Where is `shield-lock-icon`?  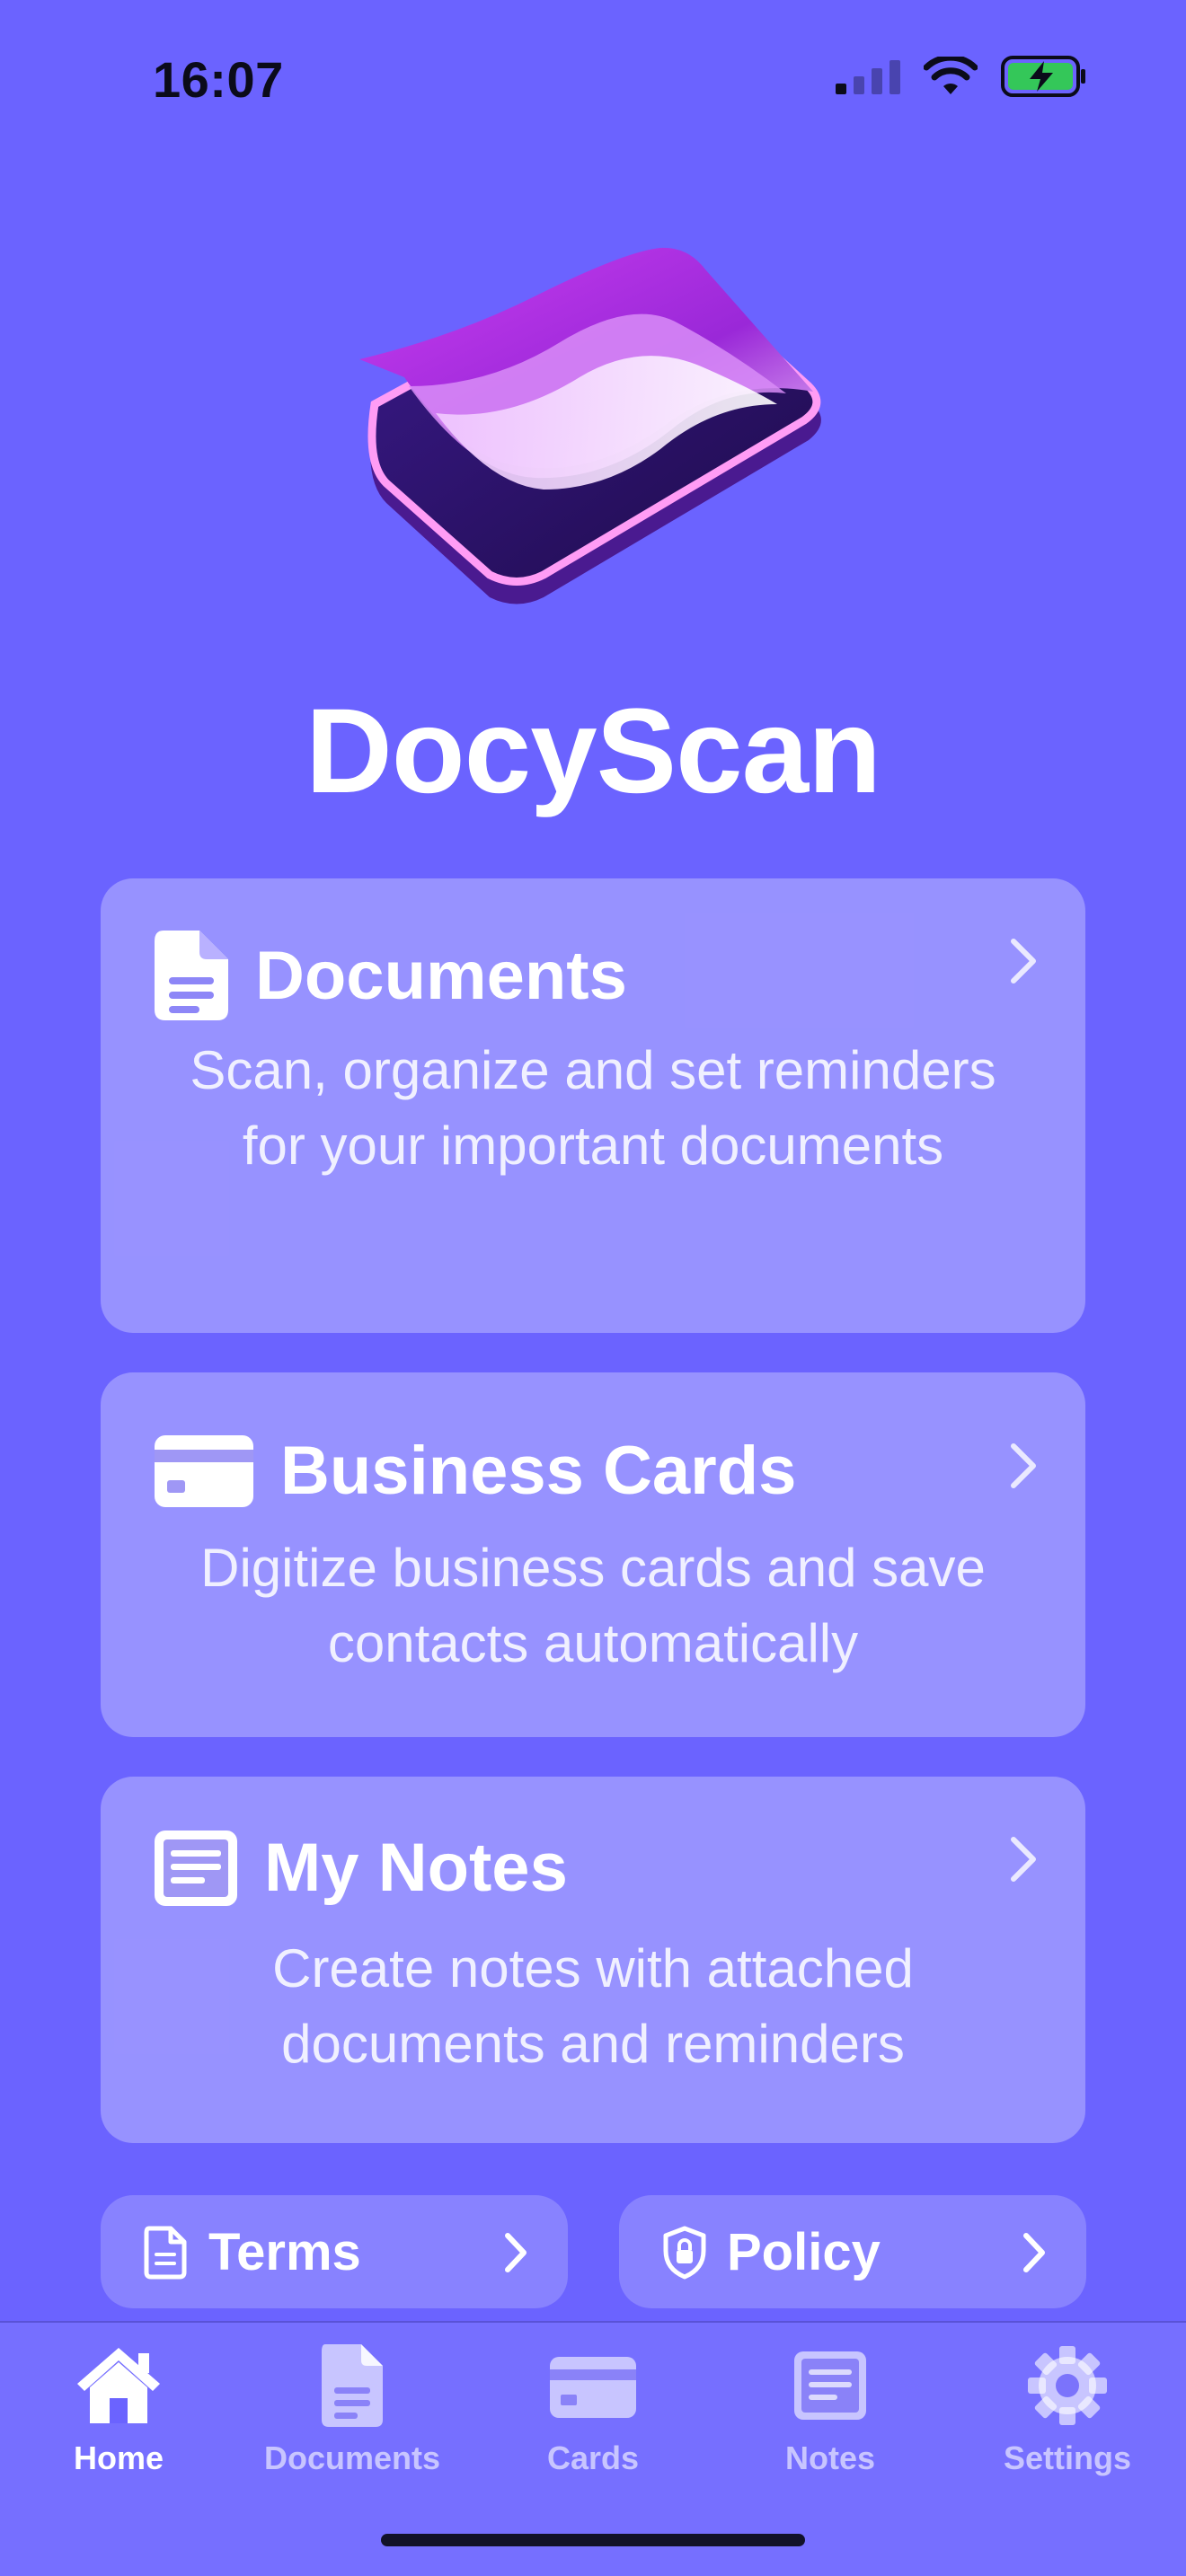 shield-lock-icon is located at coordinates (684, 2253).